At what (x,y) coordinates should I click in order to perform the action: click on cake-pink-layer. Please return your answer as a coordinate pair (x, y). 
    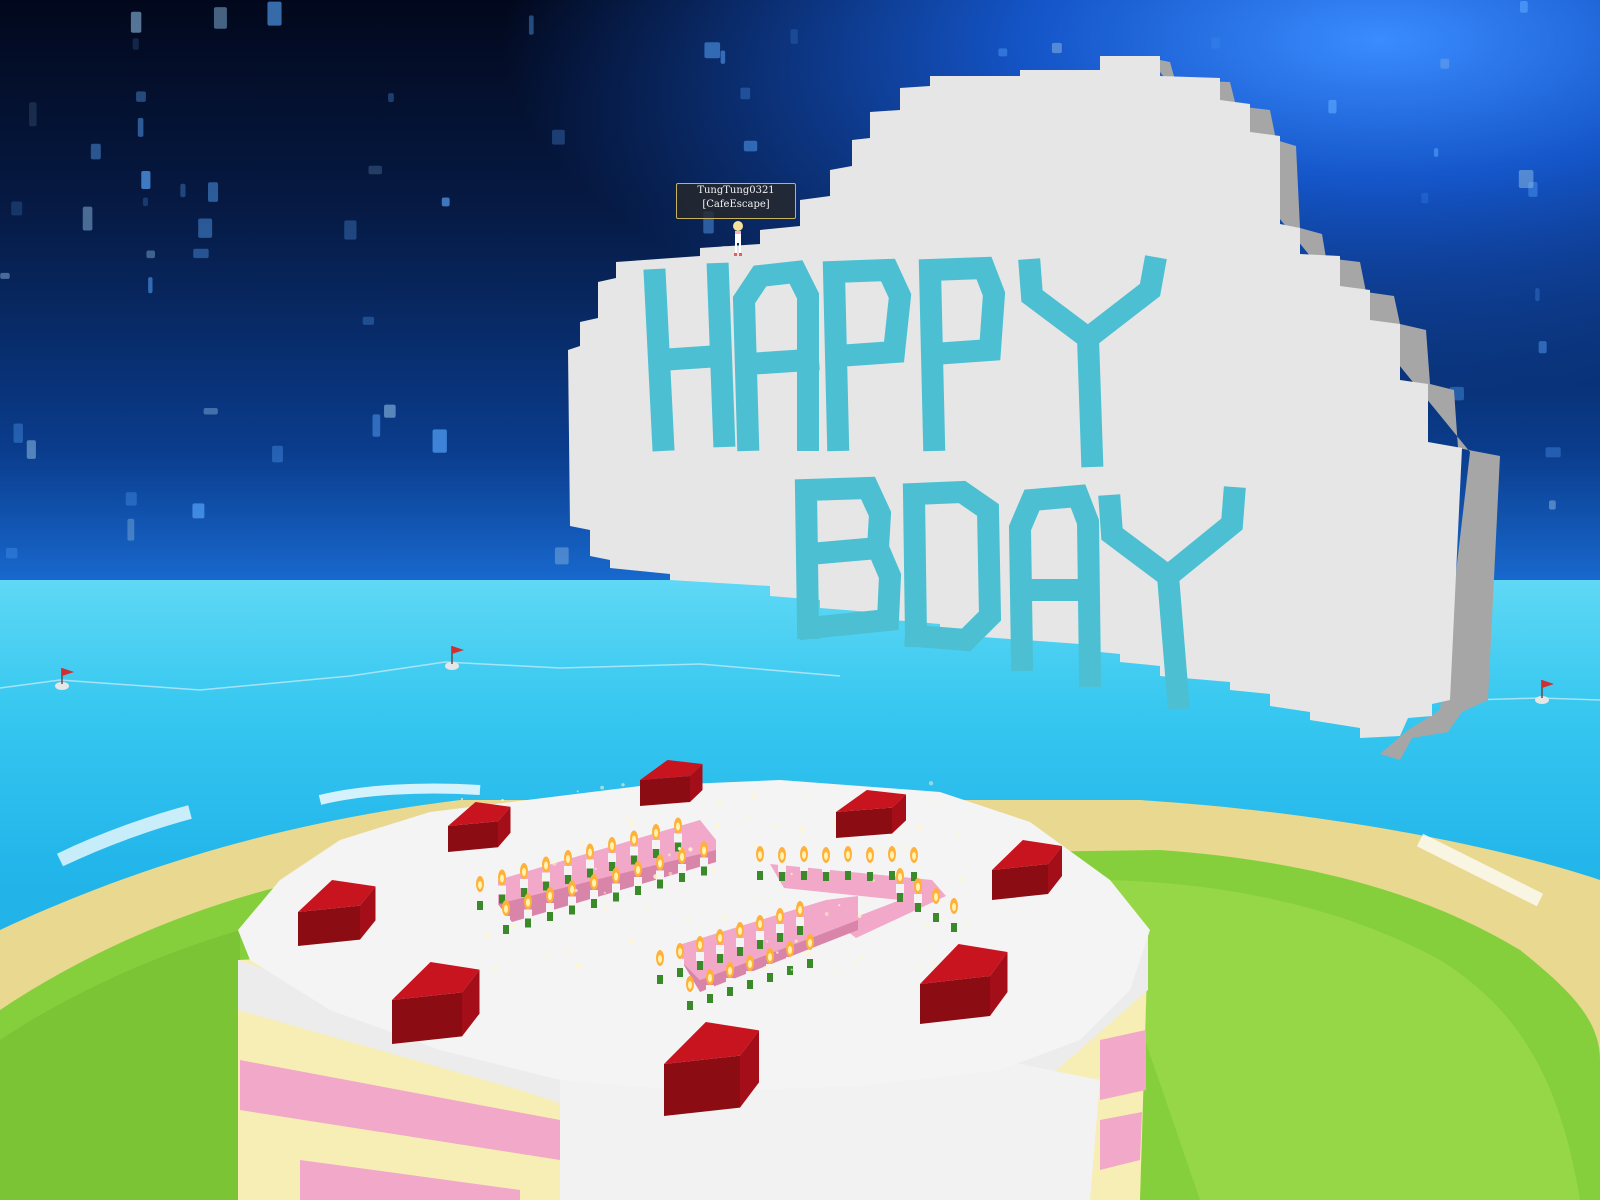
    Looking at the image, I should click on (1123, 1065).